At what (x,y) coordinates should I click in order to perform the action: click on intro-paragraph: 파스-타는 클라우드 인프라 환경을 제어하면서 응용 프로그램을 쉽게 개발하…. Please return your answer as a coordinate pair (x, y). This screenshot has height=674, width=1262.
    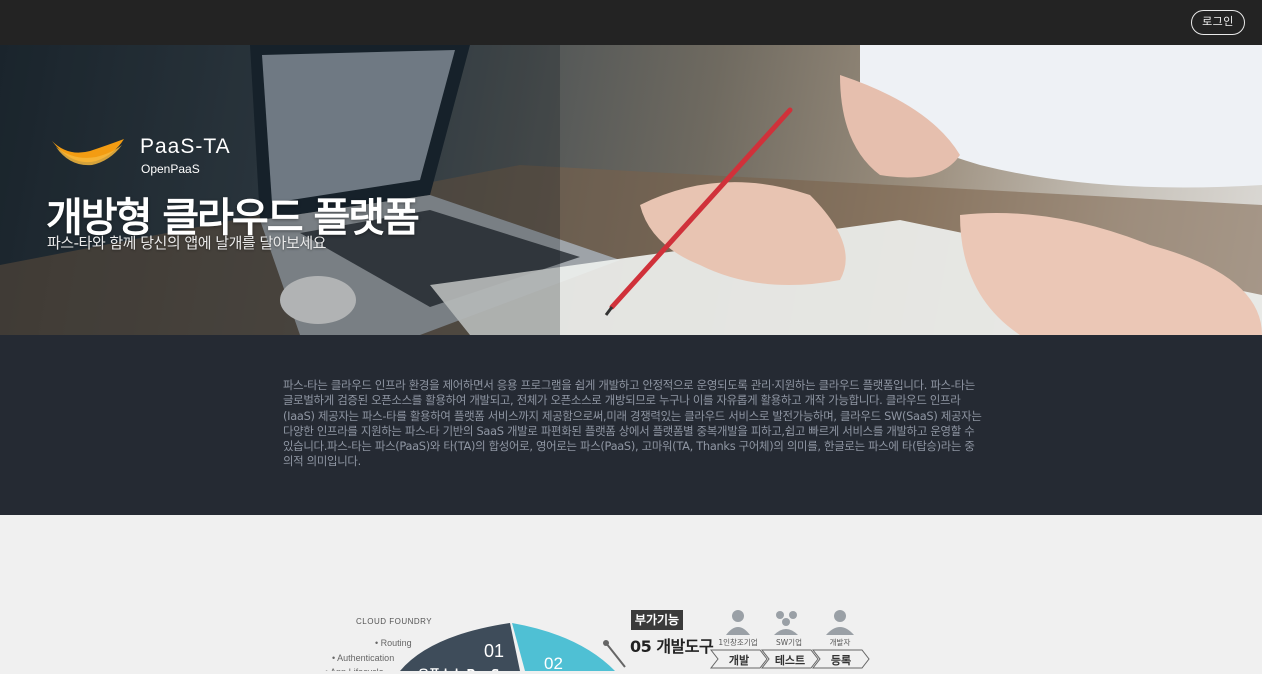
    Looking at the image, I should click on (632, 423).